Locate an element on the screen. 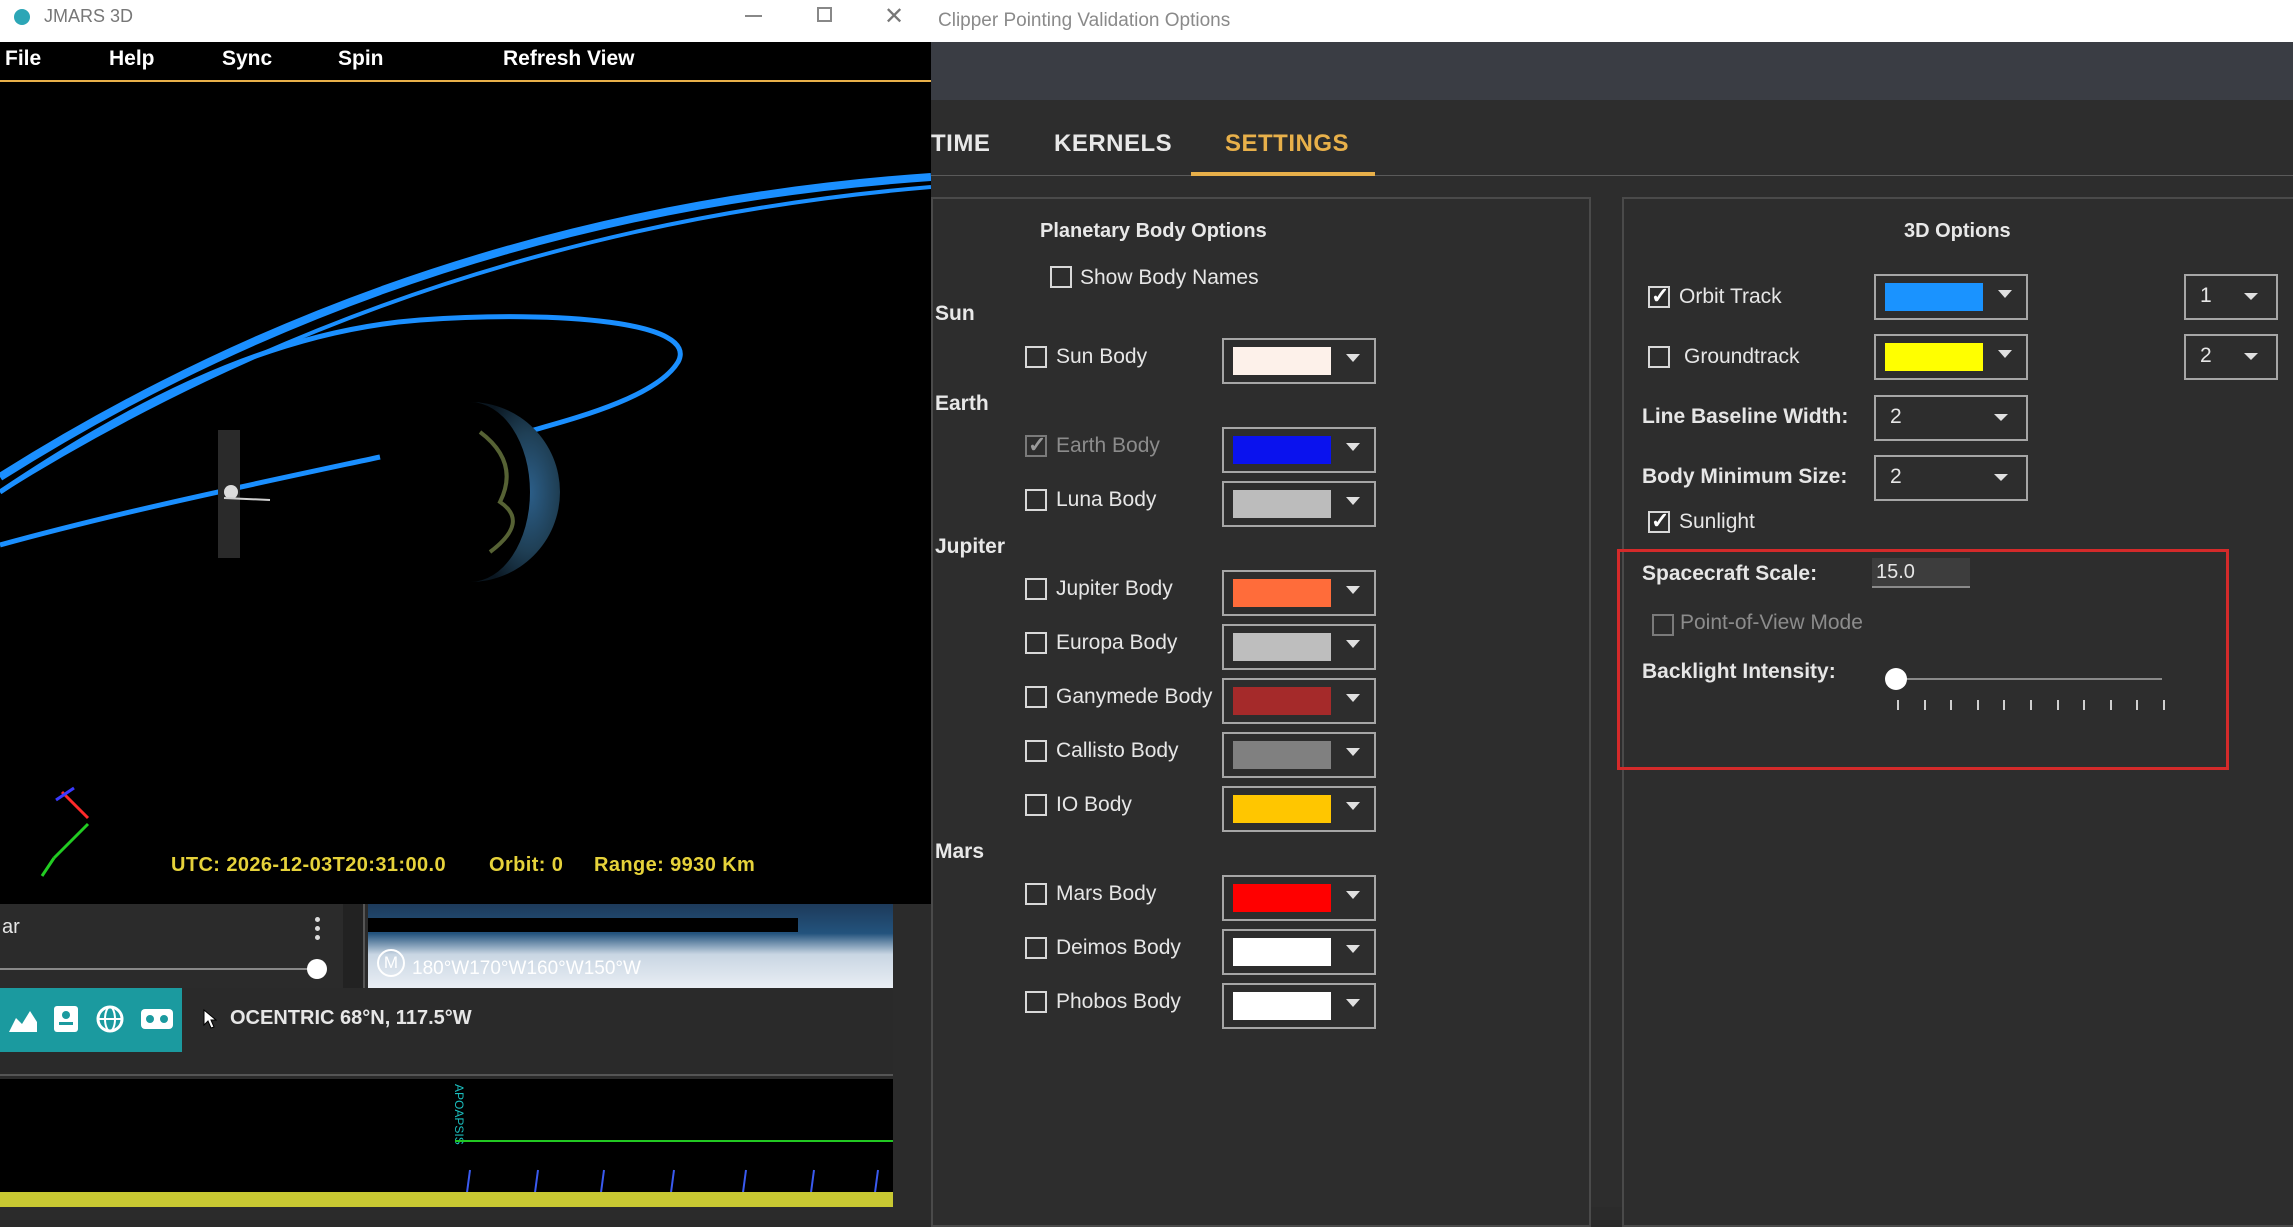 The width and height of the screenshot is (2293, 1227). highlight-box is located at coordinates (1923, 659).